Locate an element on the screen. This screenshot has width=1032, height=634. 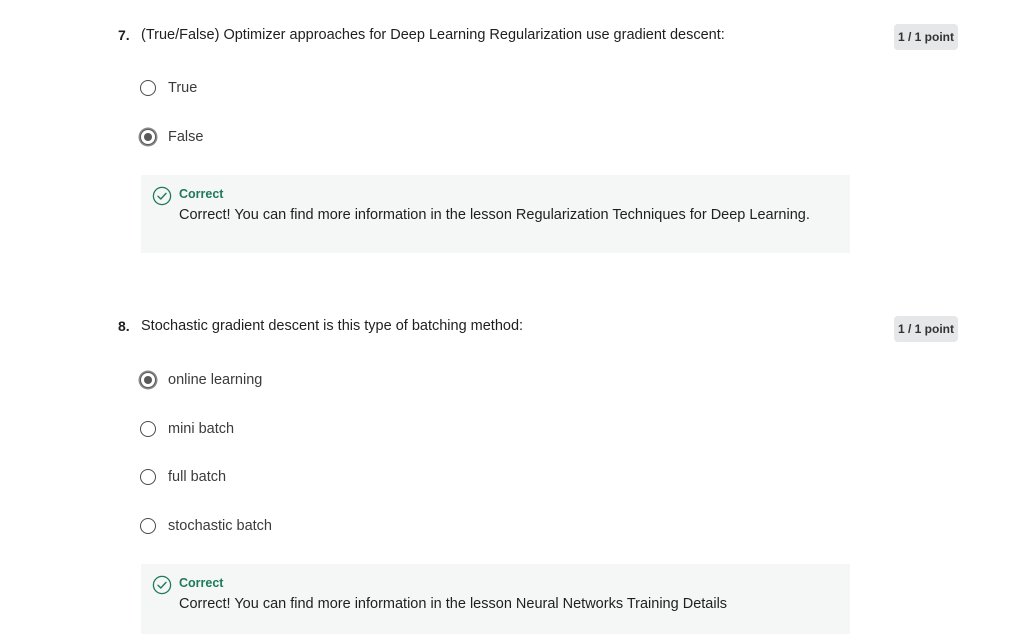
option-label: mini batch is located at coordinates (201, 429).